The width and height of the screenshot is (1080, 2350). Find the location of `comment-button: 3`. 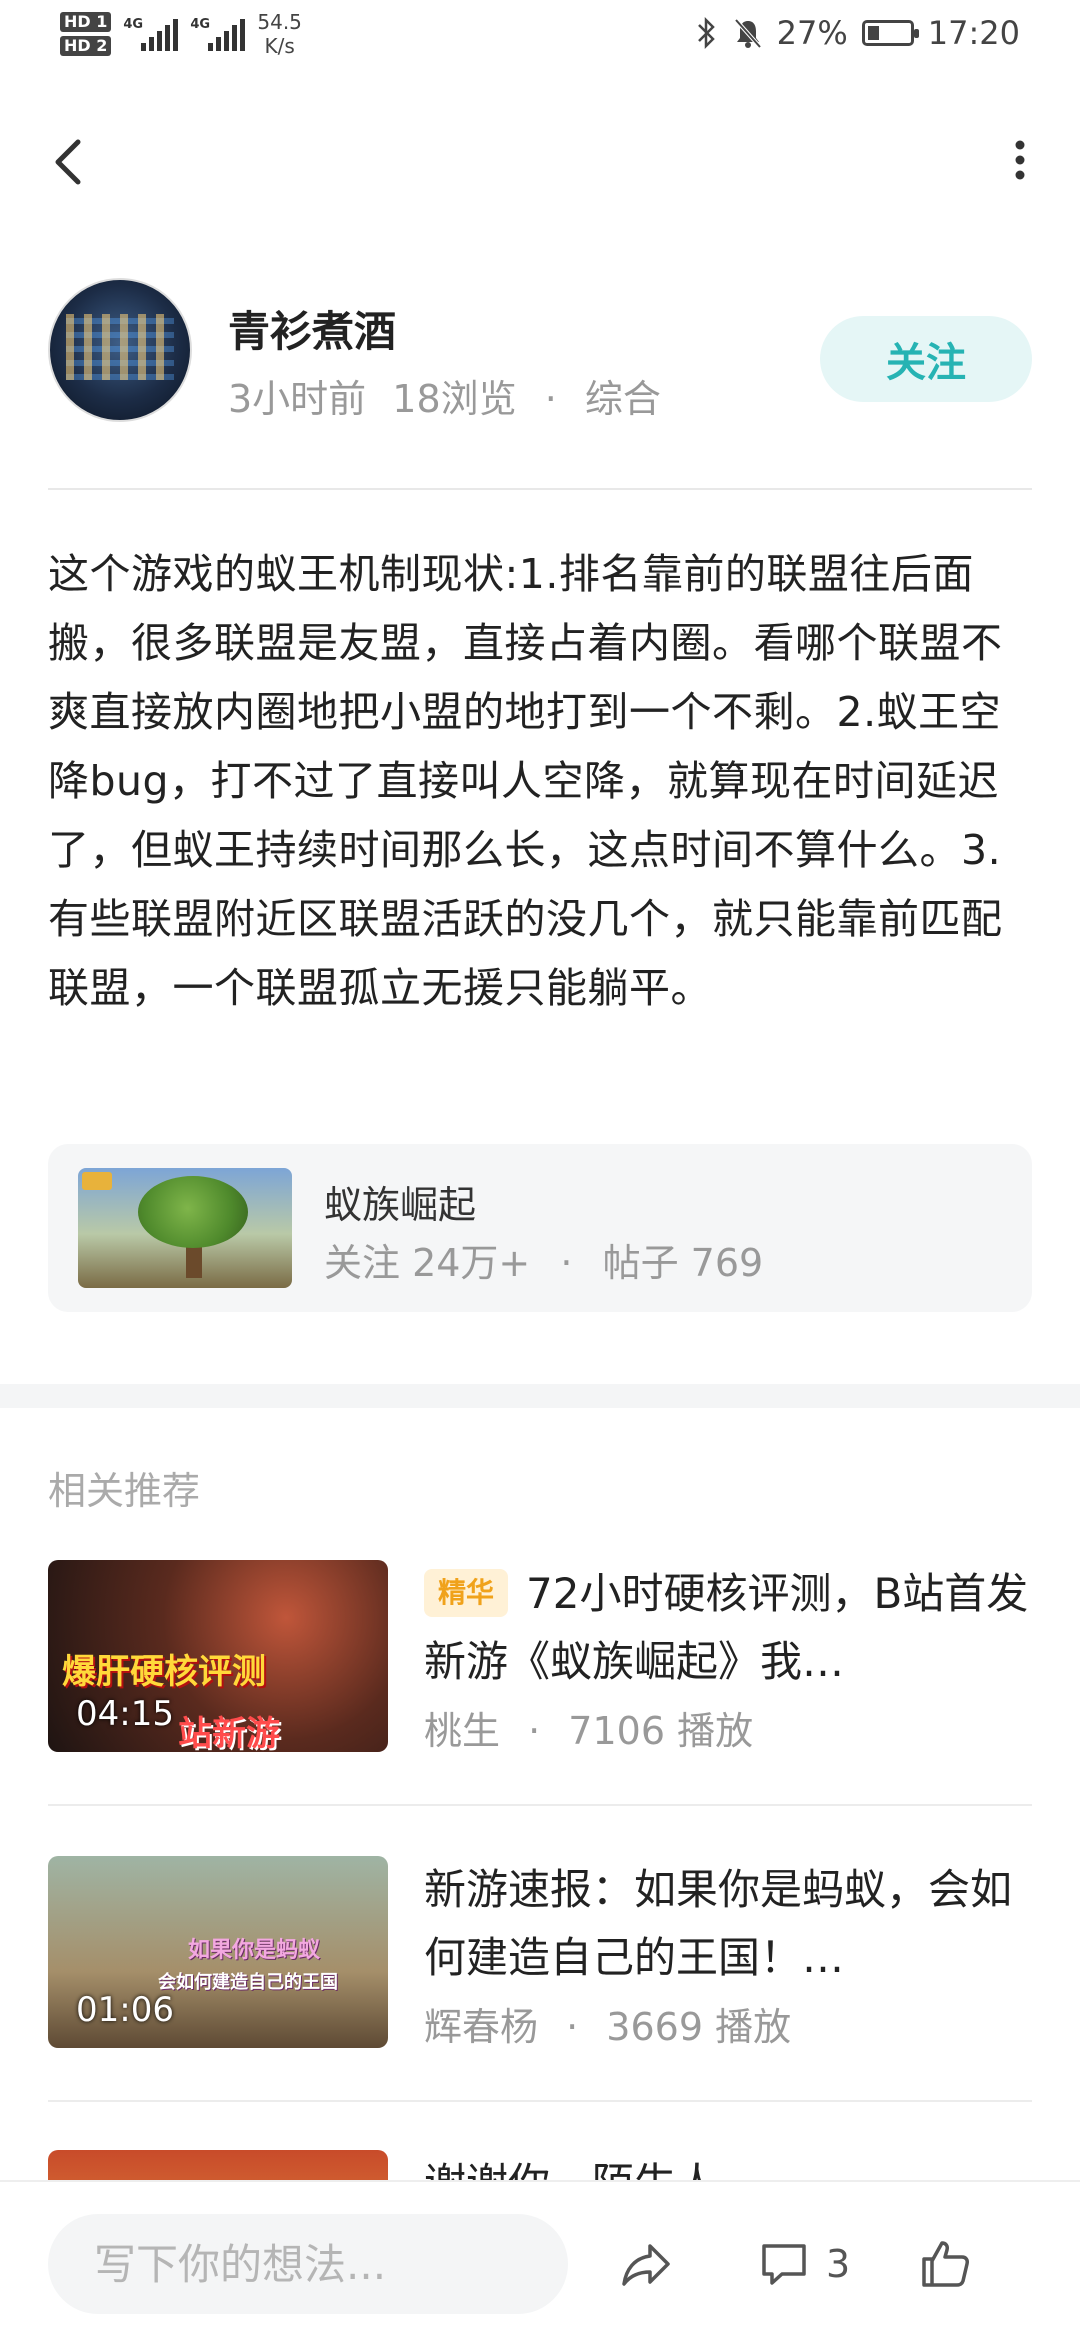

comment-button: 3 is located at coordinates (803, 2264).